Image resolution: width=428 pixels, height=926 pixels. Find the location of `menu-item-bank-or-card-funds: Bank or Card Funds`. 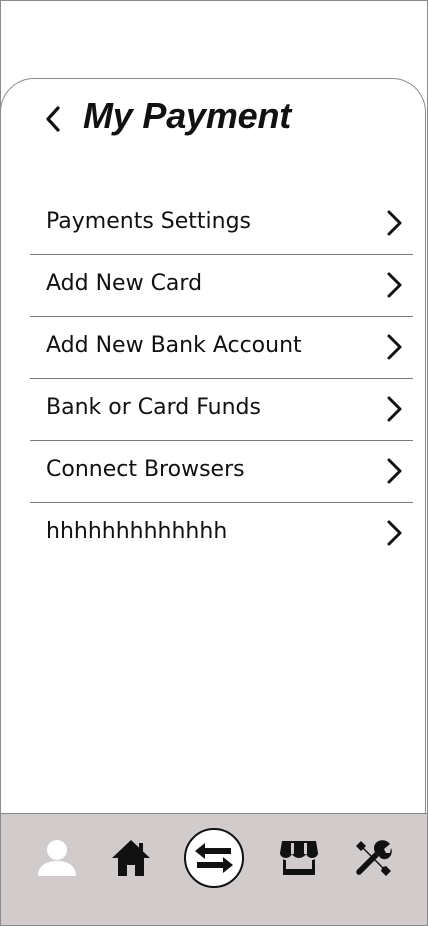

menu-item-bank-or-card-funds: Bank or Card Funds is located at coordinates (221, 410).